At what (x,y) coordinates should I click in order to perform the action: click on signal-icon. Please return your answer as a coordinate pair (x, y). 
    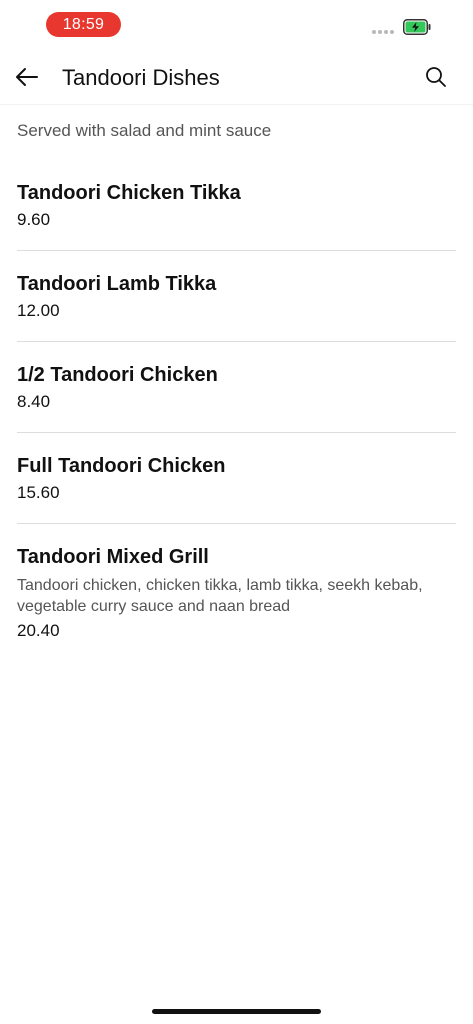
    Looking at the image, I should click on (383, 32).